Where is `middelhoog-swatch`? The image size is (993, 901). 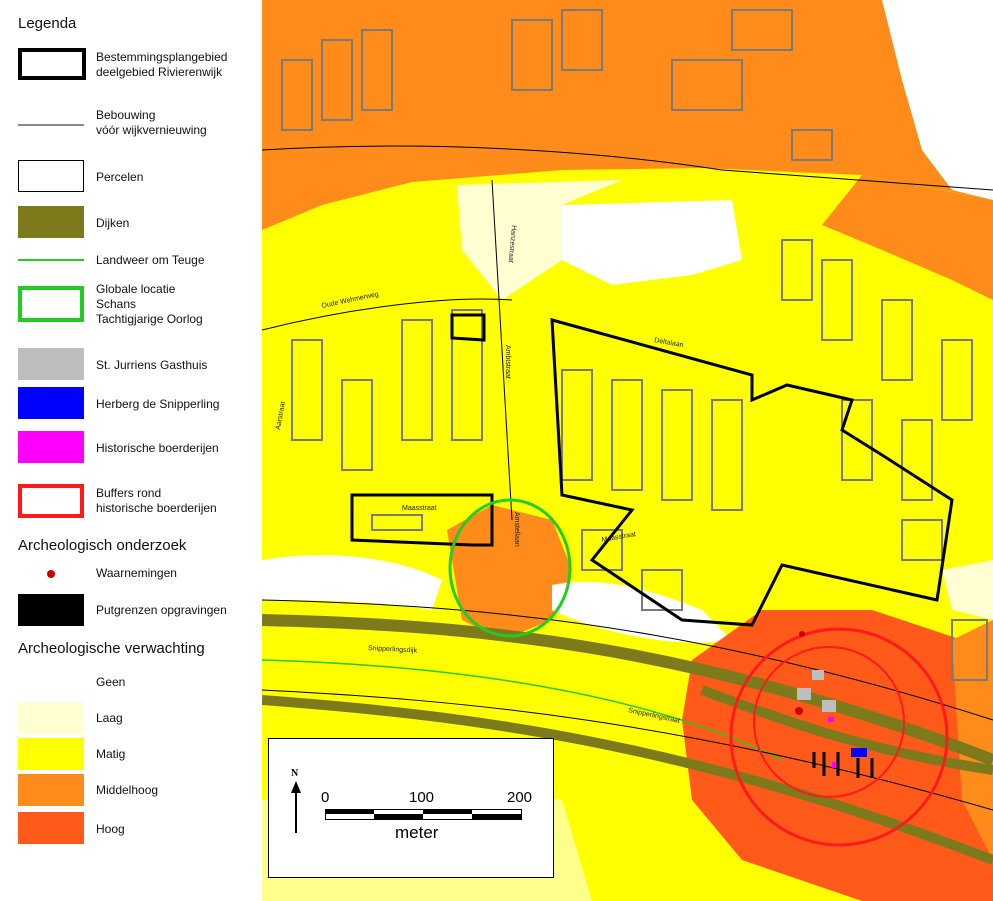
middelhoog-swatch is located at coordinates (51, 790).